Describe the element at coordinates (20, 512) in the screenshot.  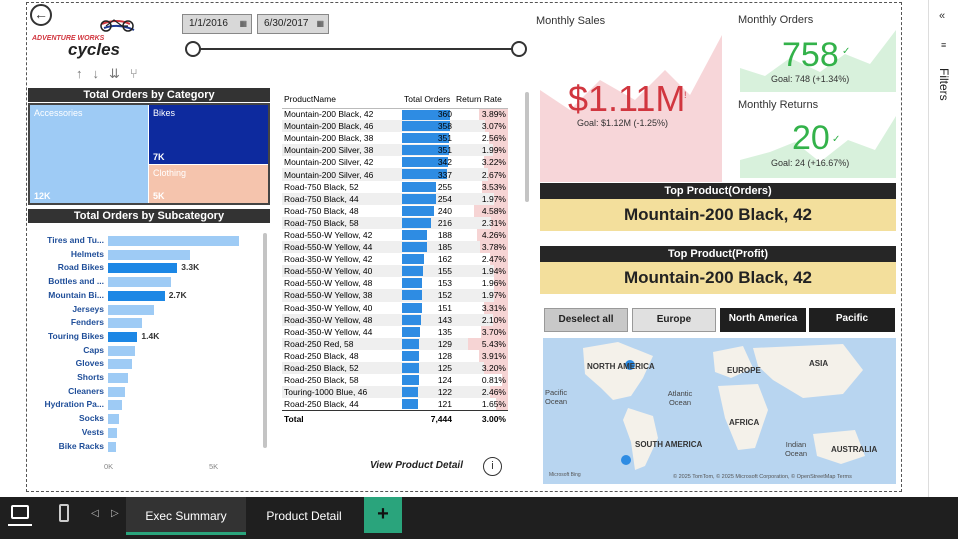
I see `desktop-view-icon` at that location.